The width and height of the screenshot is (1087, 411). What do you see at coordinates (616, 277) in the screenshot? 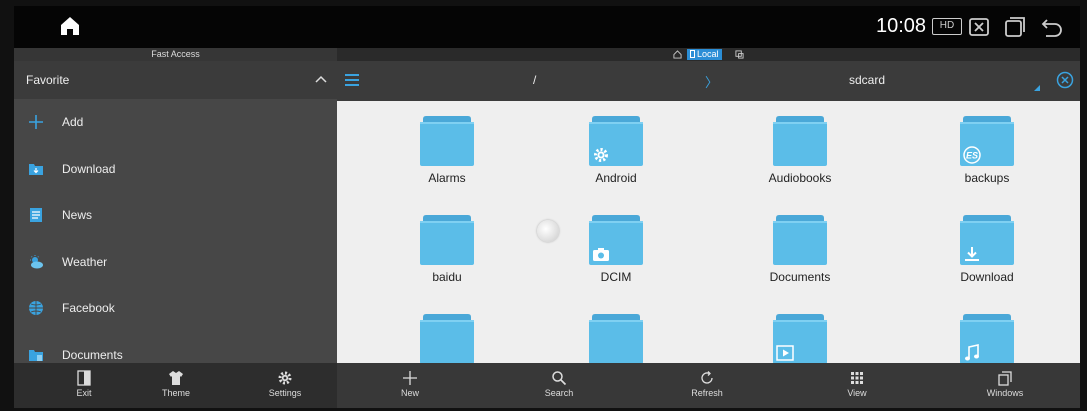
I see `folder-name: DCIM` at bounding box center [616, 277].